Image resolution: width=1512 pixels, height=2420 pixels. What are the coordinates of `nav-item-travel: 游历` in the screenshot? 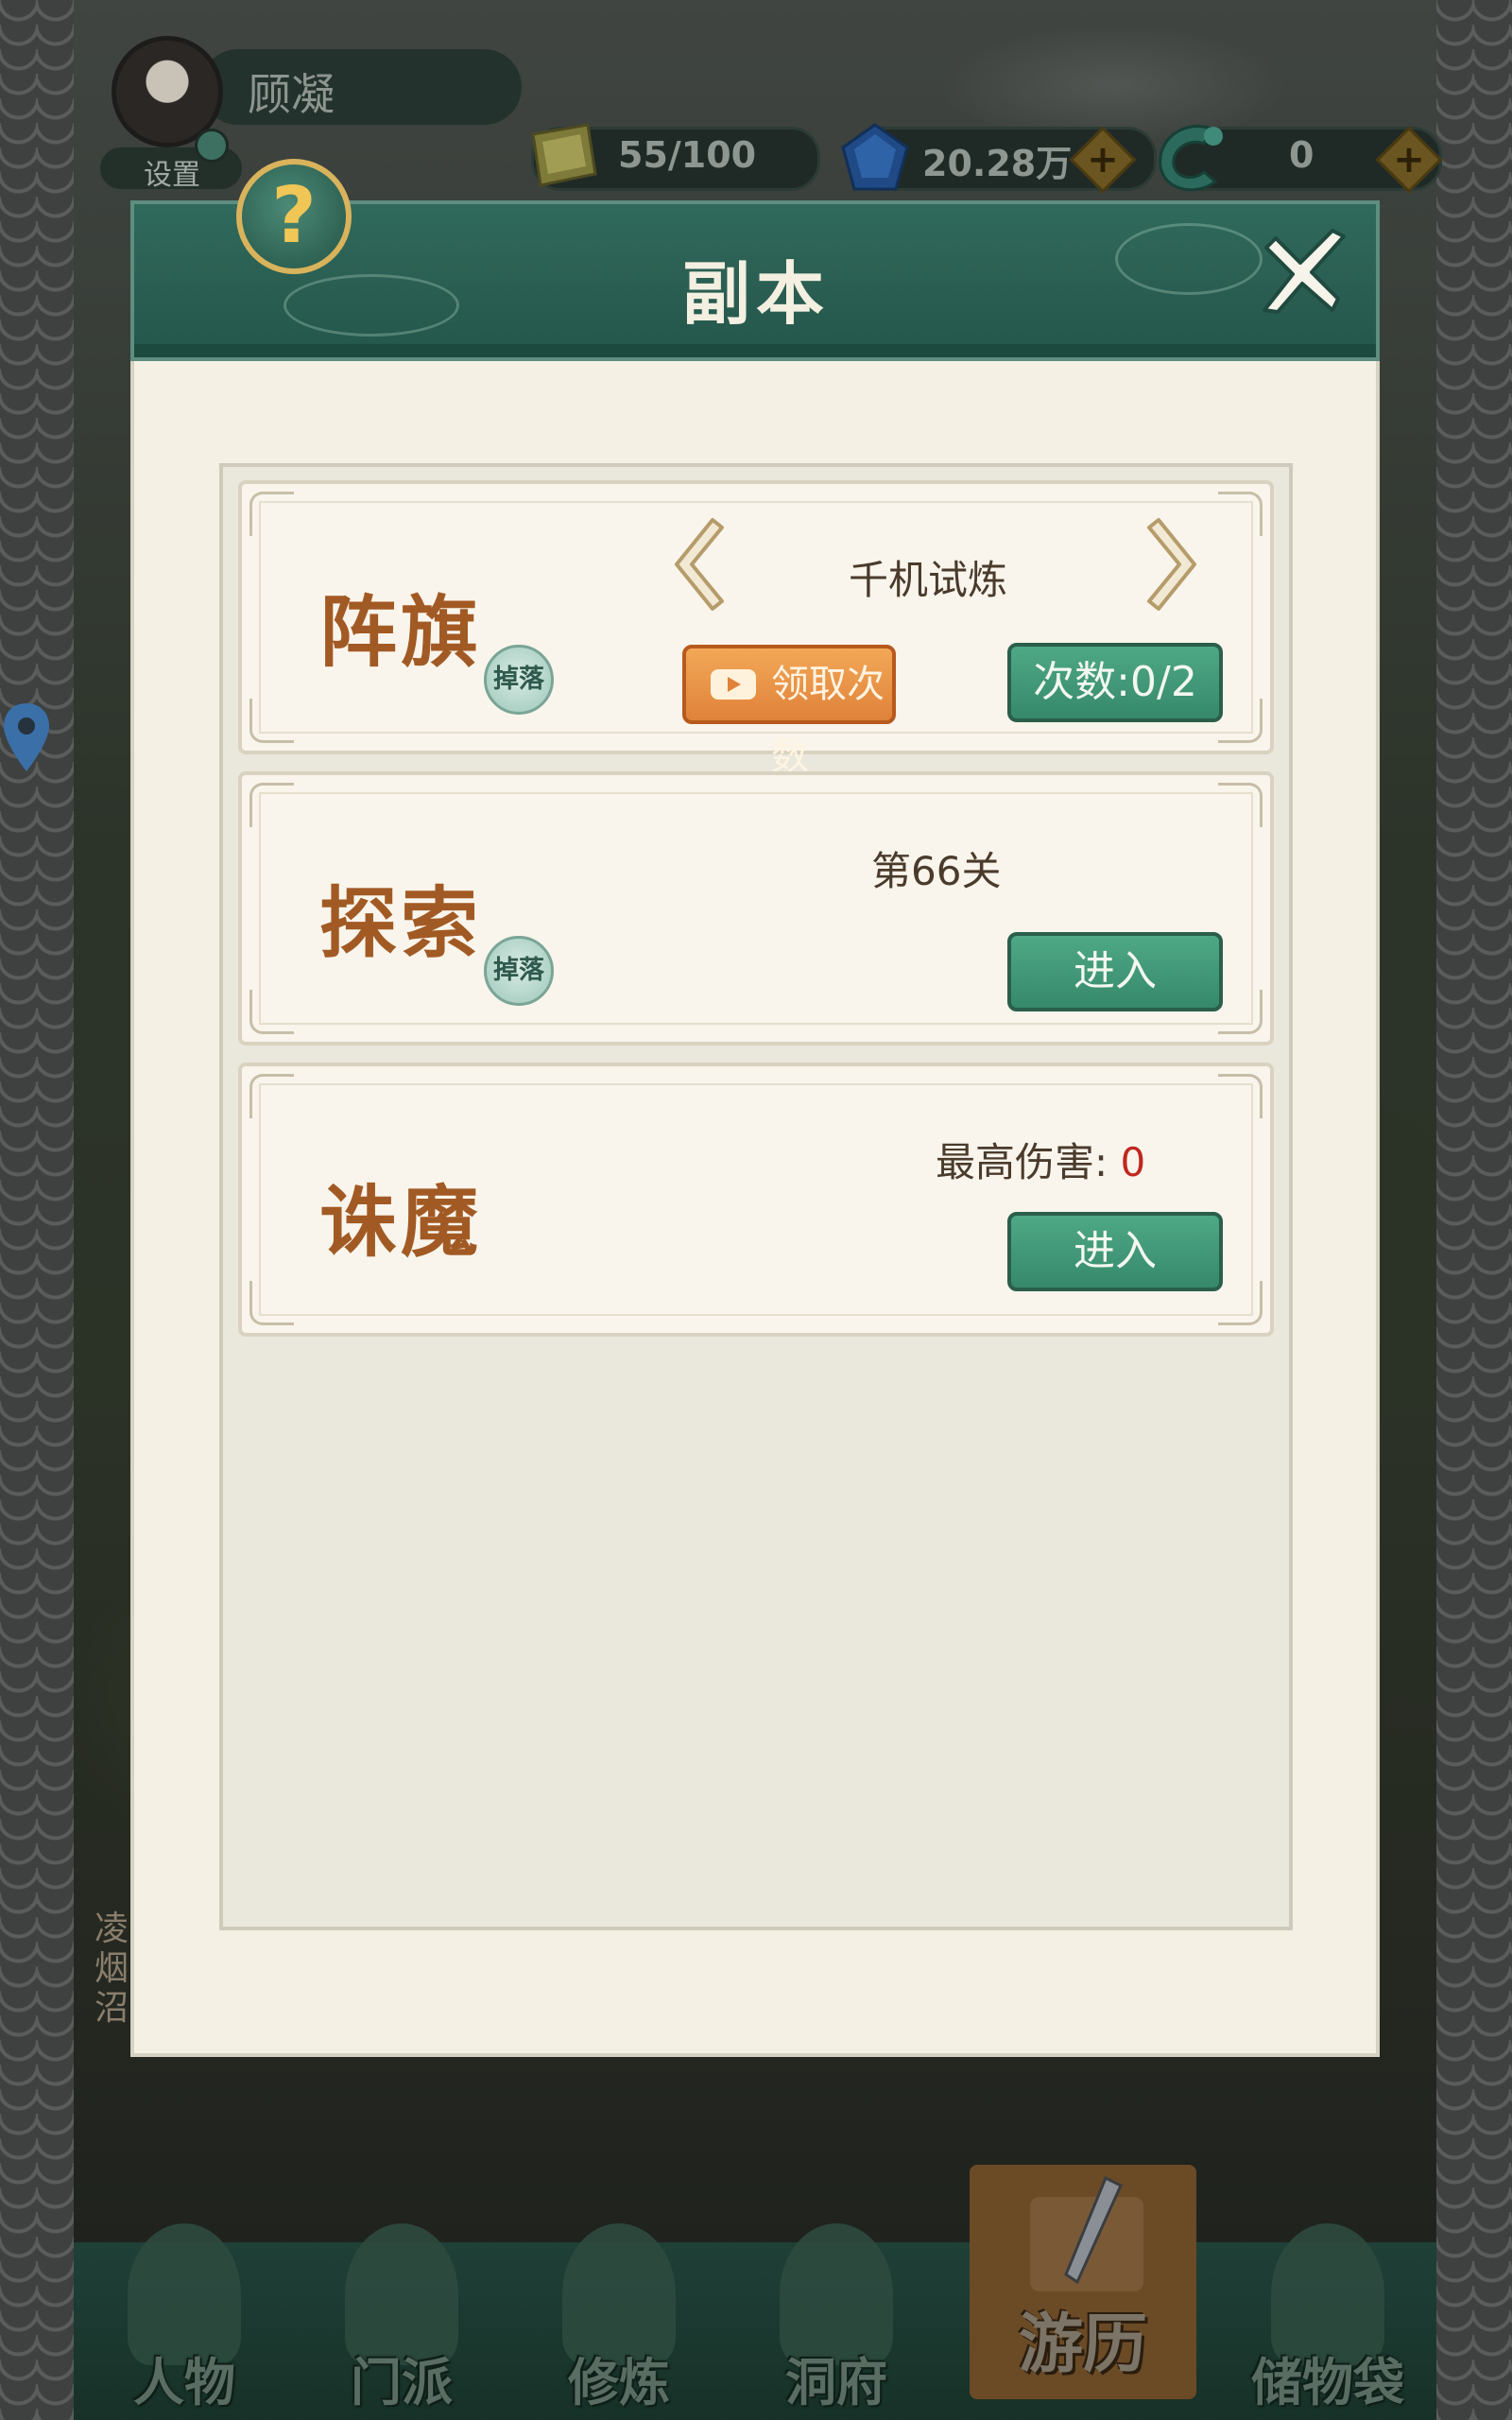 It's located at (1083, 2338).